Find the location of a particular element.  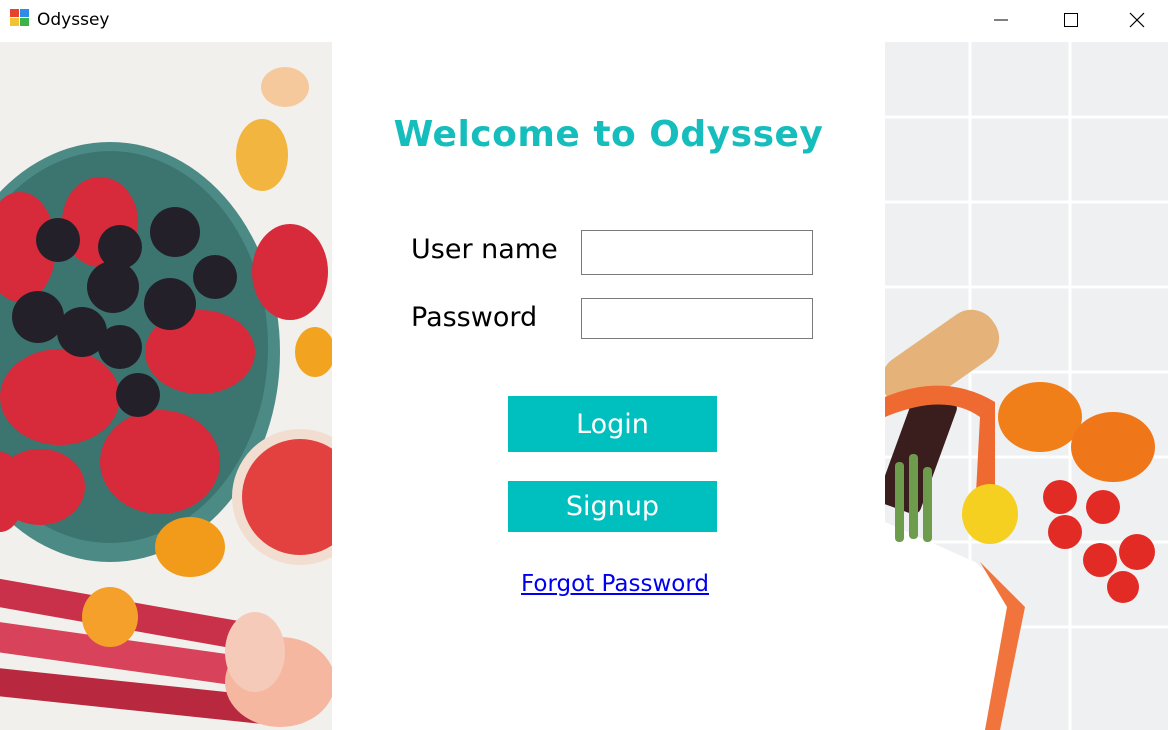

forgot-password-link: Forgot Password is located at coordinates (615, 584).